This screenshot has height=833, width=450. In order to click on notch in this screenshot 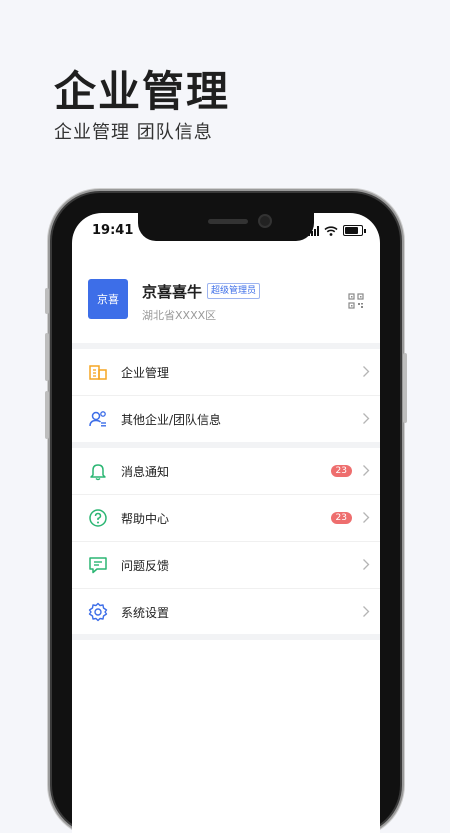, I will do `click(226, 227)`.